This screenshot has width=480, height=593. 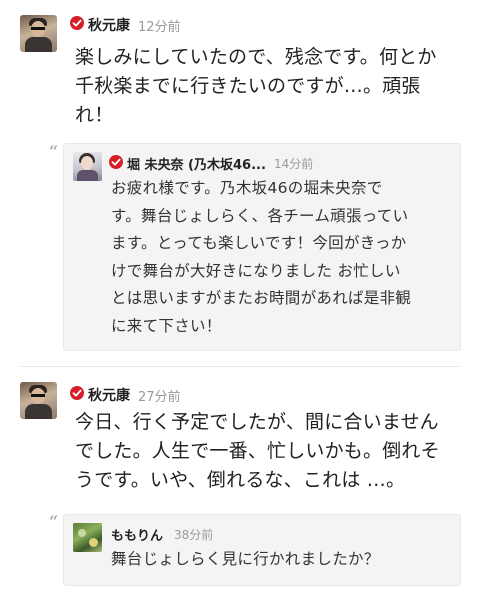 What do you see at coordinates (240, 366) in the screenshot?
I see `divider` at bounding box center [240, 366].